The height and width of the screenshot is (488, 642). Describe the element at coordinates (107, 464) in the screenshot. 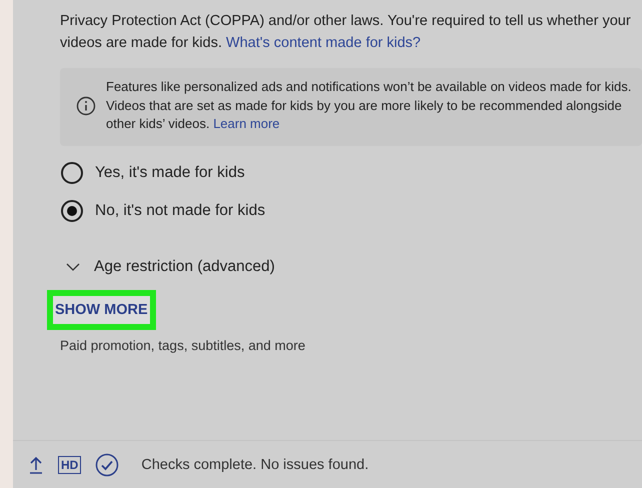

I see `check-circle-icon` at that location.